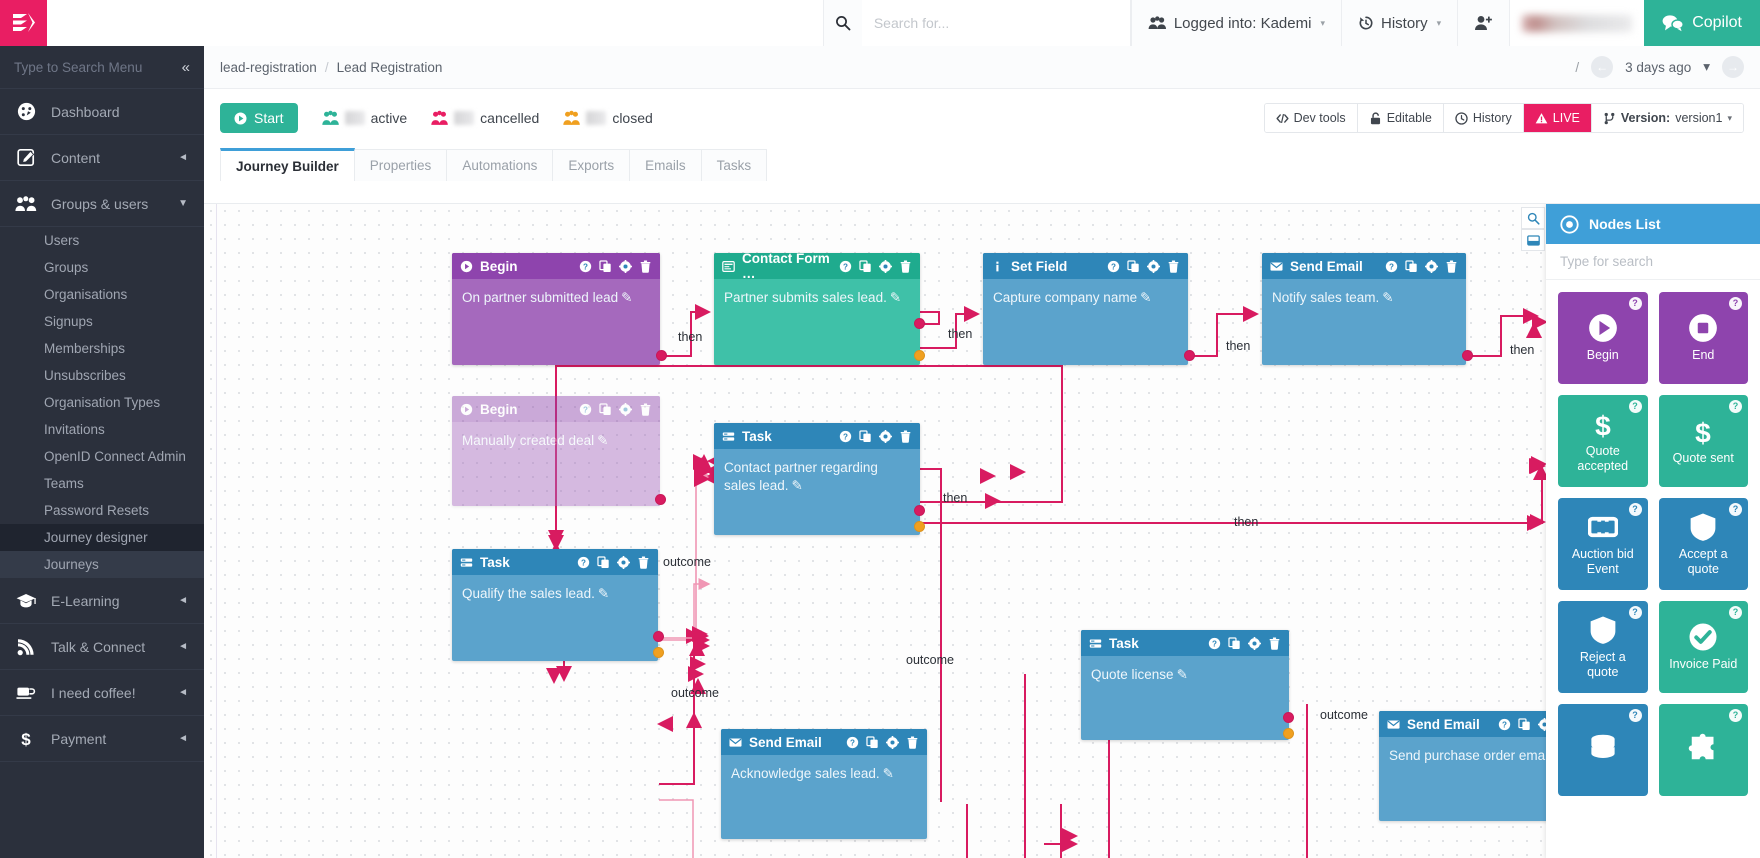  What do you see at coordinates (102, 240) in the screenshot?
I see `sidebar-item-users: Users` at bounding box center [102, 240].